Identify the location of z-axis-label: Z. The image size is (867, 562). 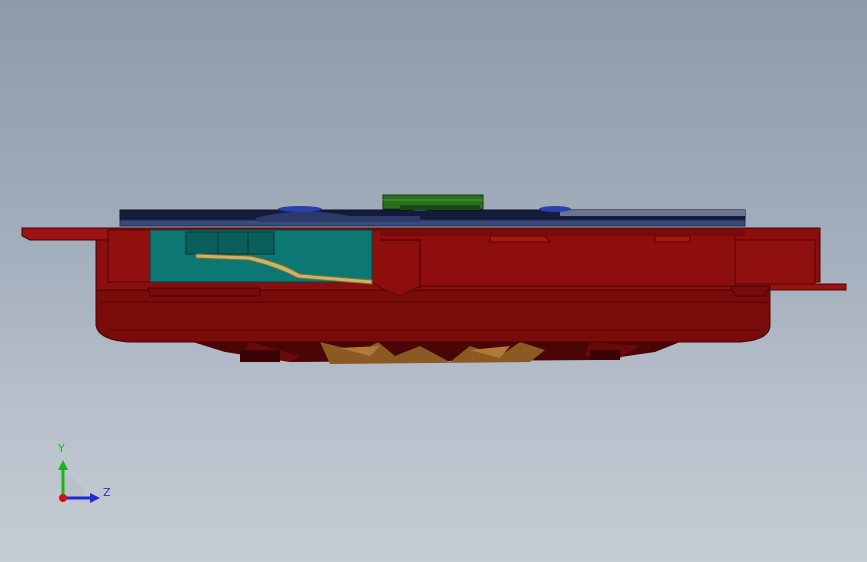
(107, 492).